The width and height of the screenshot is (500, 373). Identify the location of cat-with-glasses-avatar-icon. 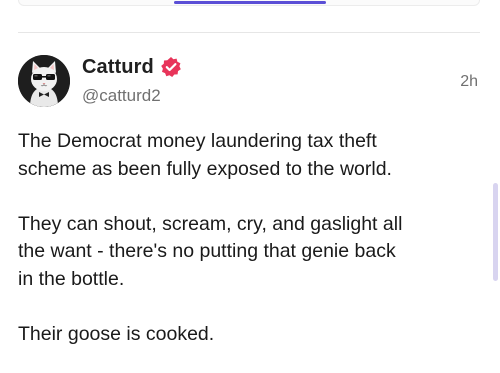
(44, 81).